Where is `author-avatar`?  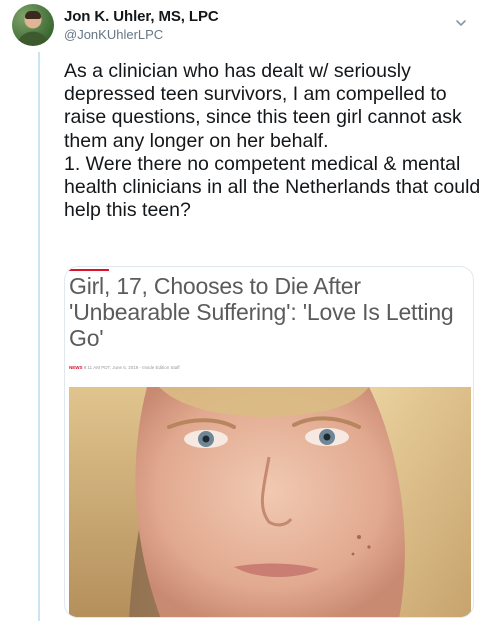
author-avatar is located at coordinates (33, 25).